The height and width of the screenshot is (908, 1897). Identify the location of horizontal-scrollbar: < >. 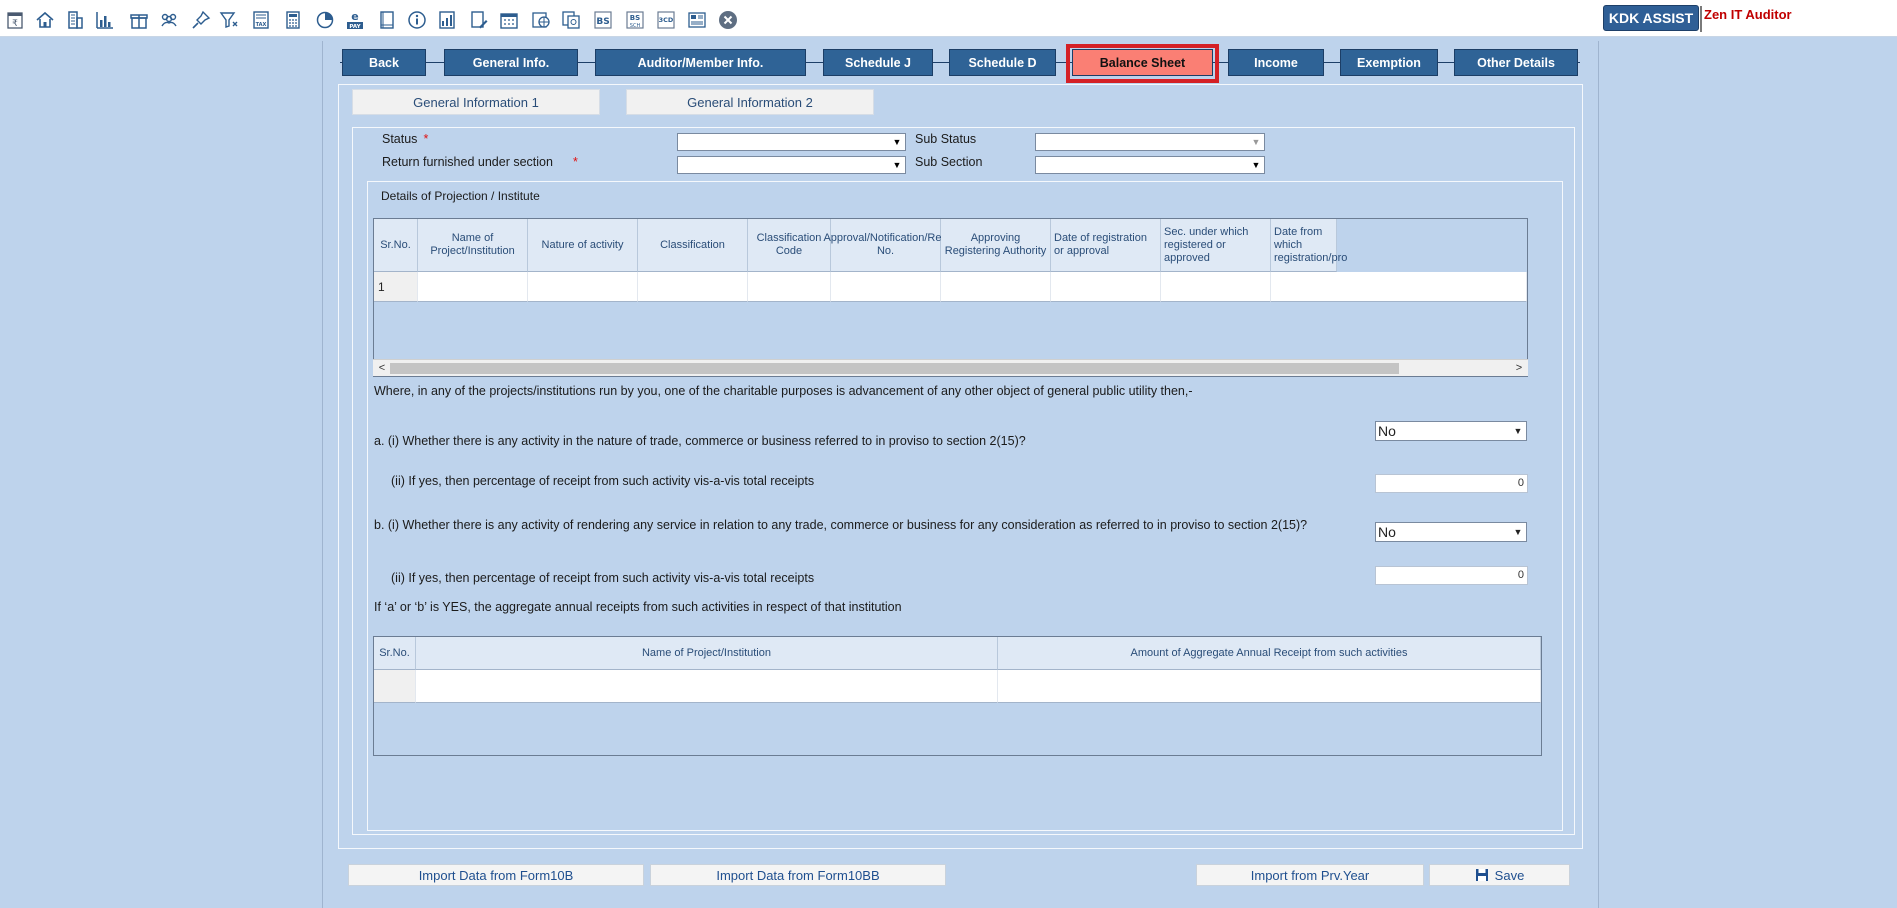
(950, 367).